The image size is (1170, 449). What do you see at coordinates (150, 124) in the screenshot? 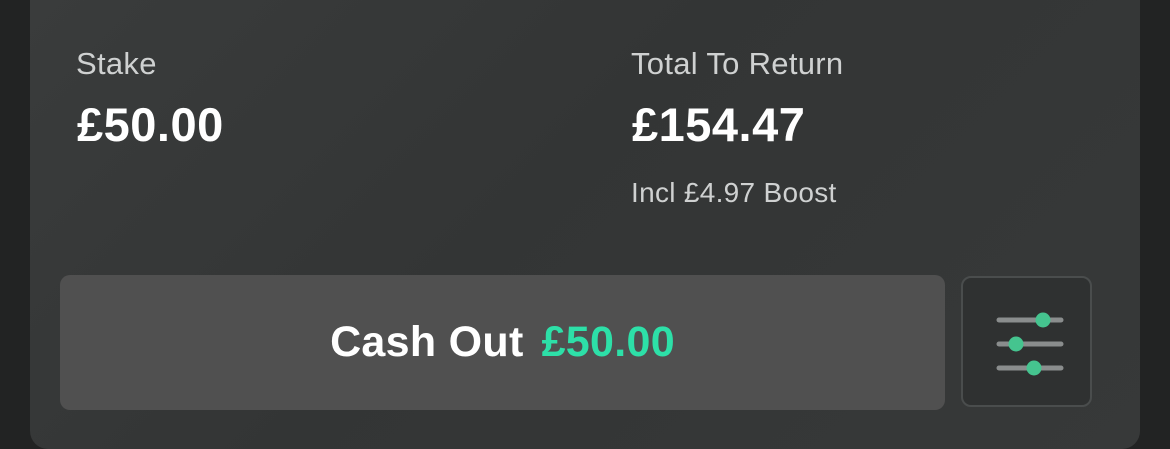
I see `stake-amount: £50.00` at bounding box center [150, 124].